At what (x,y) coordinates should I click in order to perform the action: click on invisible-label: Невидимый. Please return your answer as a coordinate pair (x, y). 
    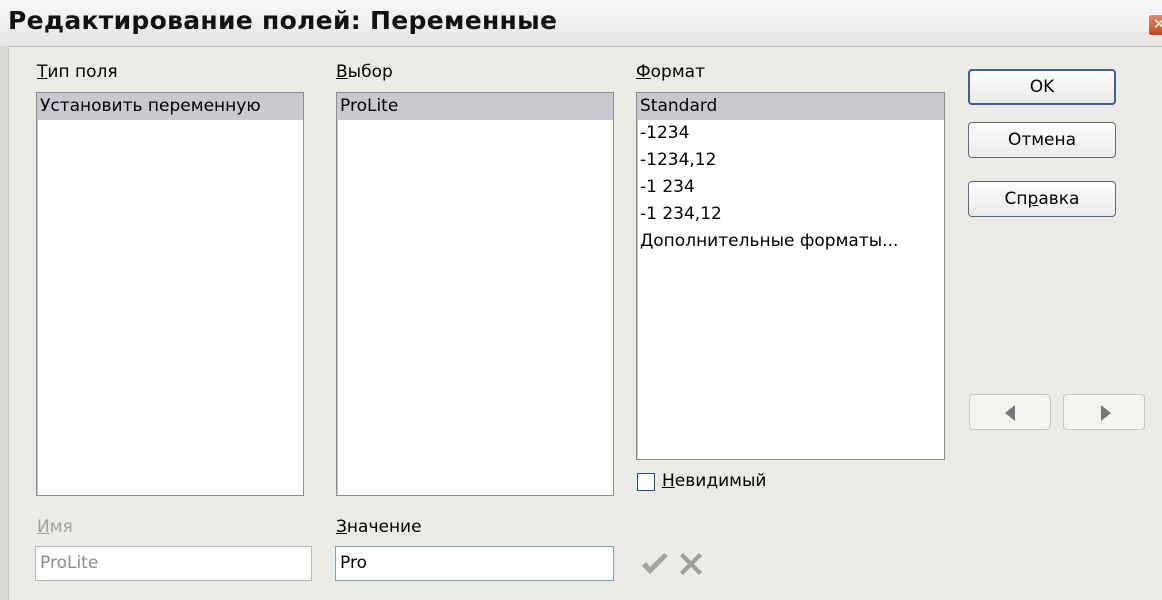
    Looking at the image, I should click on (714, 481).